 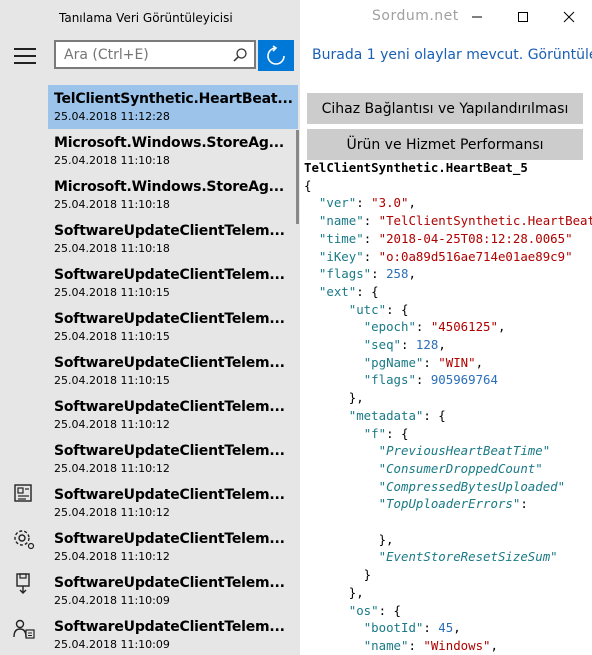 What do you see at coordinates (445, 108) in the screenshot?
I see `device-connectivity-button: Cihaz Bağlantısı ve Yapılandırılması` at bounding box center [445, 108].